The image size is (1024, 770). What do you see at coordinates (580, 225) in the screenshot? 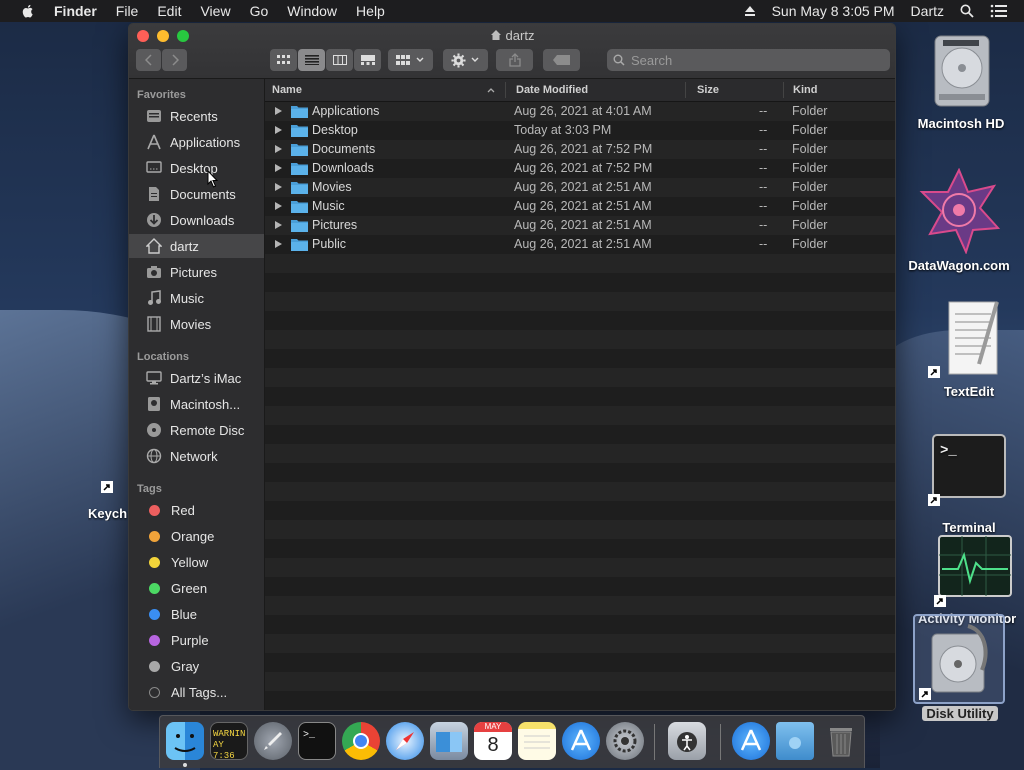
I see `table-row: Pictures Aug 26, 2021 at 2:51 AM -- Folder` at bounding box center [580, 225].